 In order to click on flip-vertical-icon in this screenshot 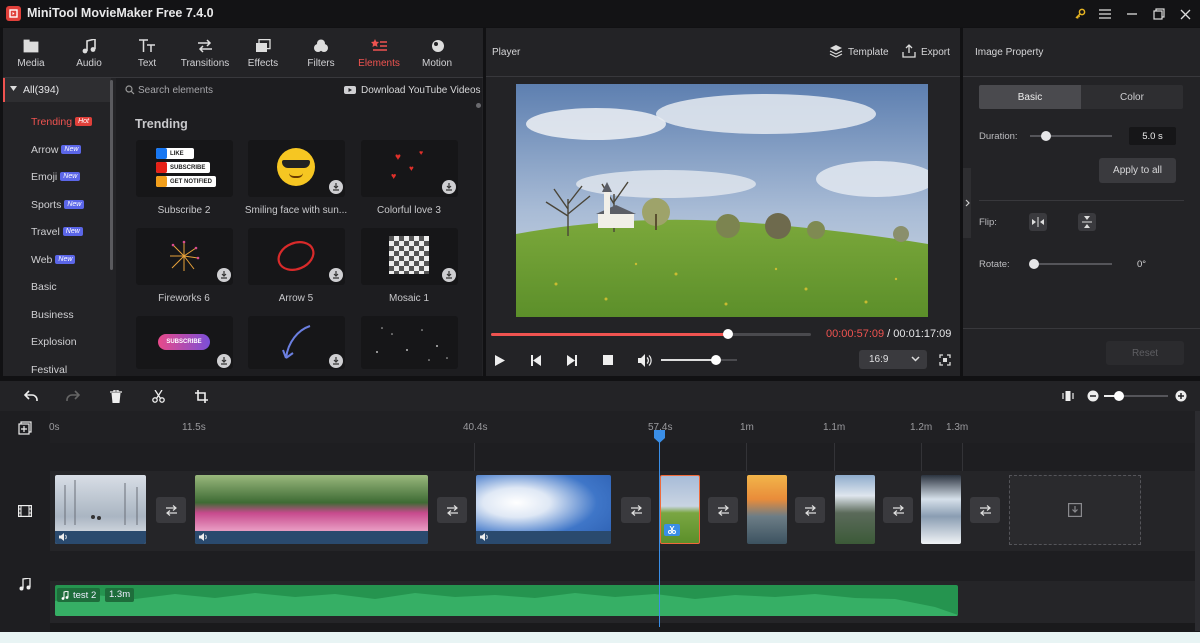, I will do `click(1087, 222)`.